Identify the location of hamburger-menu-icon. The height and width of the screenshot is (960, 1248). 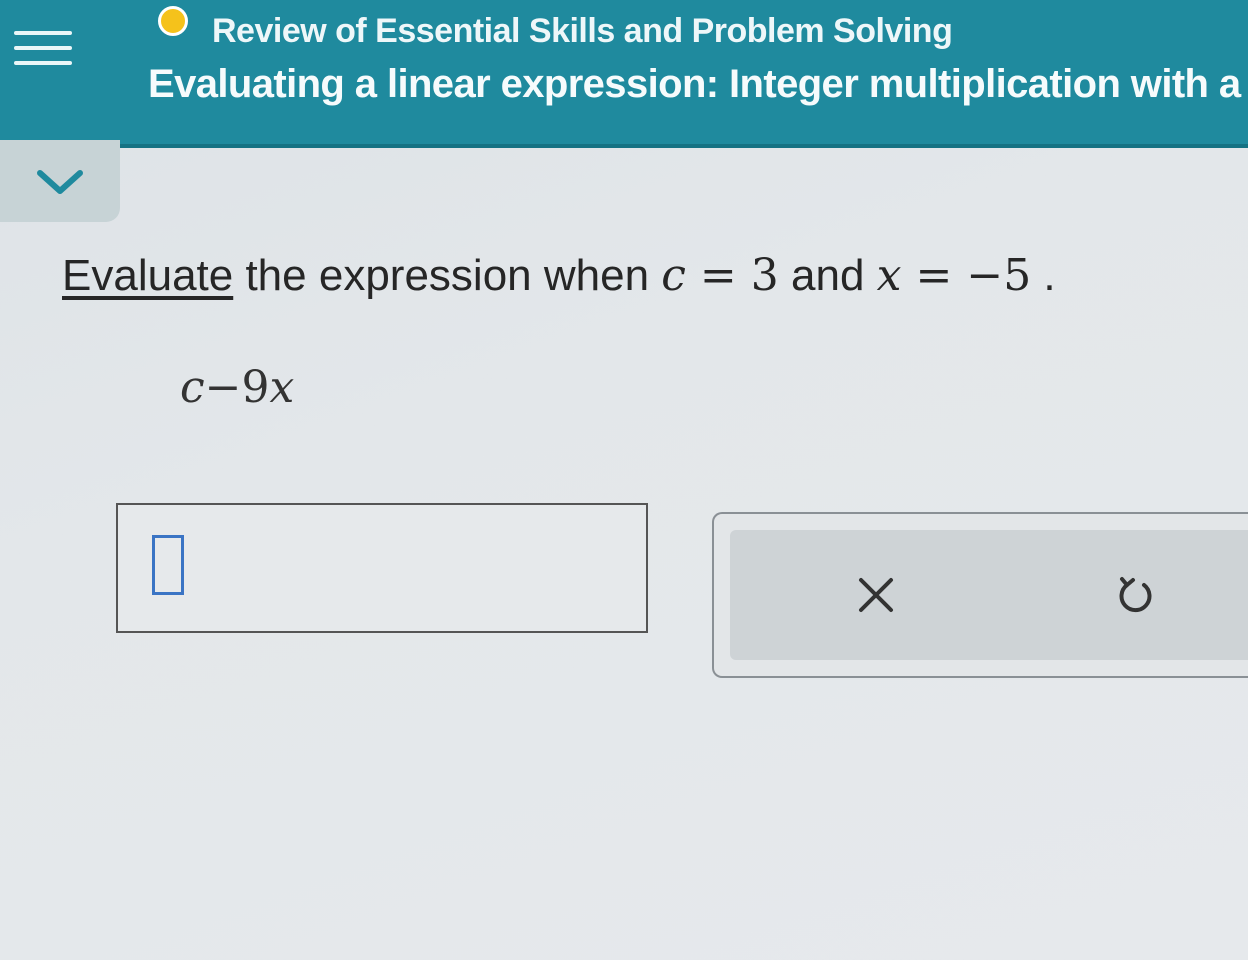
(43, 48).